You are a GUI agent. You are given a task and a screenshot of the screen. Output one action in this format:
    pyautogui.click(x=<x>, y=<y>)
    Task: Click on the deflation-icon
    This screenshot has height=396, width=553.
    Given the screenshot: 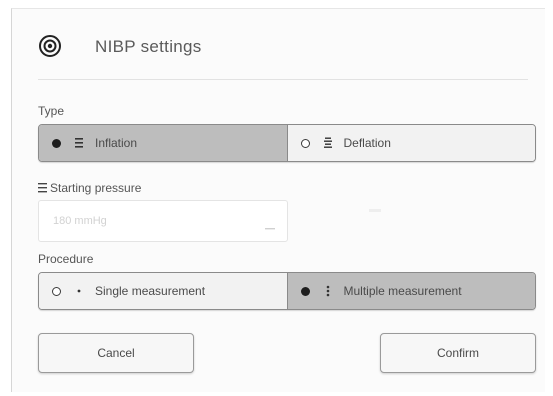 What is the action you would take?
    pyautogui.click(x=328, y=143)
    